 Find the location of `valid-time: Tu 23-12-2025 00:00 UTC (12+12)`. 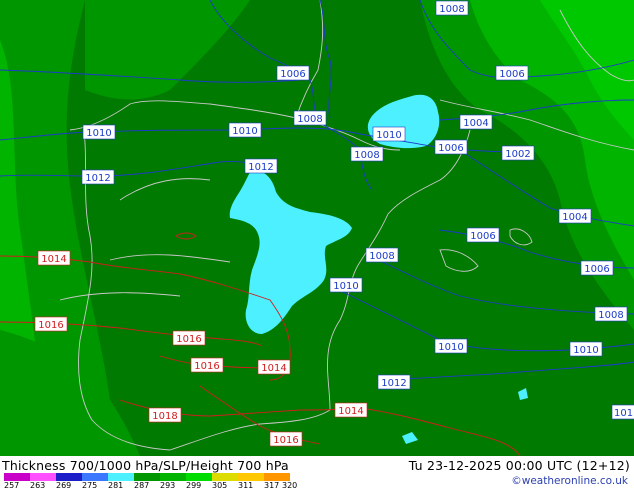

valid-time: Tu 23-12-2025 00:00 UTC (12+12) is located at coordinates (519, 465).